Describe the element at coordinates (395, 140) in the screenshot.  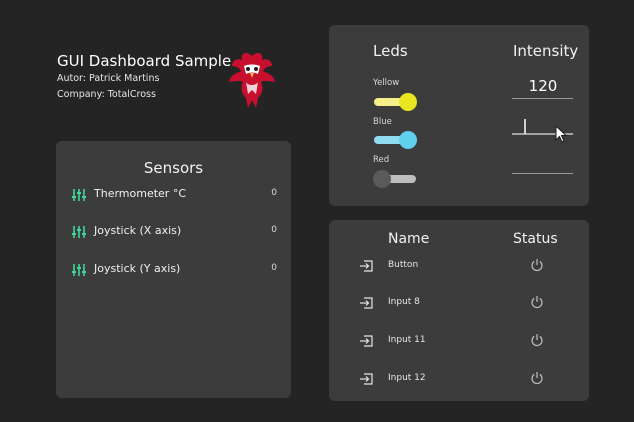
I see `blue-led-switch` at that location.